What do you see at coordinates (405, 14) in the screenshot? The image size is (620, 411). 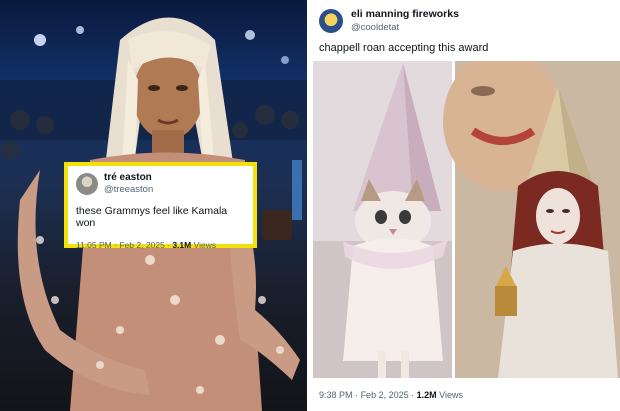 I see `author-display-name: eli manning fireworks` at bounding box center [405, 14].